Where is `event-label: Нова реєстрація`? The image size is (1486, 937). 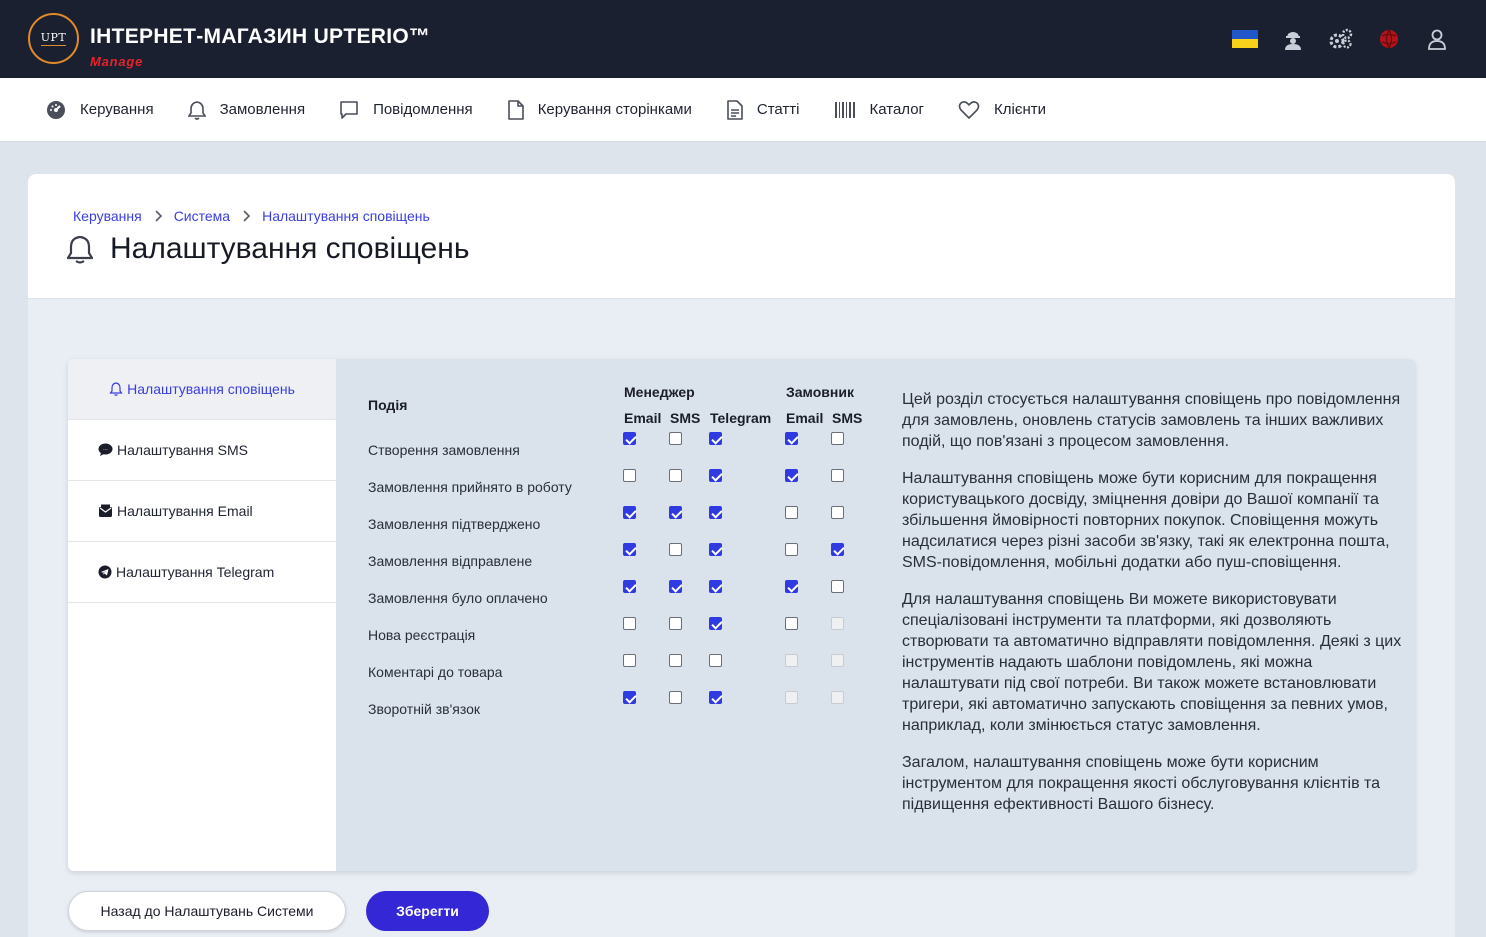 event-label: Нова реєстрація is located at coordinates (422, 635).